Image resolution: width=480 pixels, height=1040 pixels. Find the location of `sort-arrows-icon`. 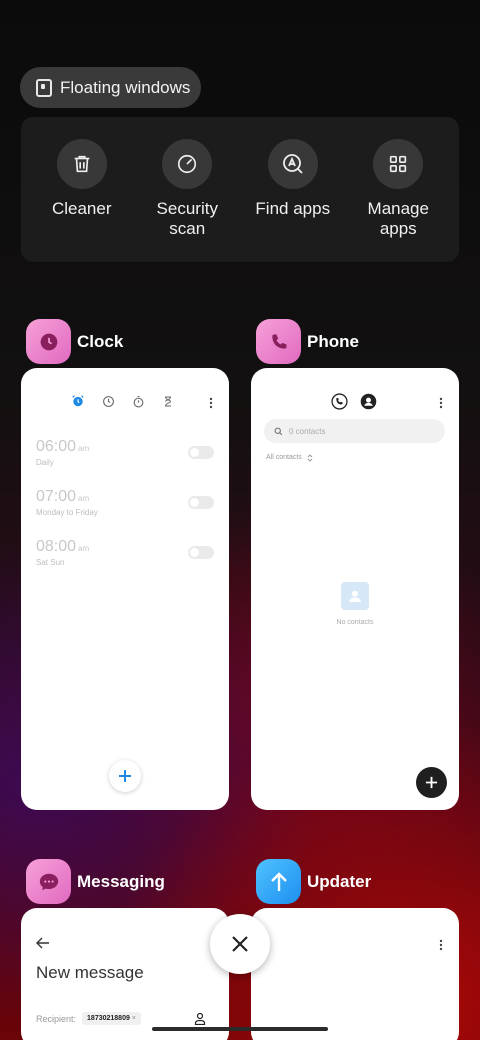

sort-arrows-icon is located at coordinates (310, 458).